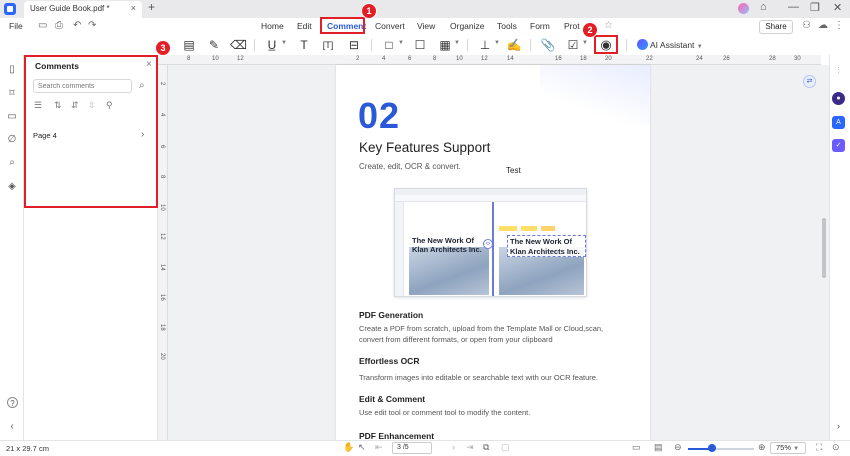 This screenshot has height=456, width=850. What do you see at coordinates (838, 145) in the screenshot?
I see `check-panel-icon: ✓` at bounding box center [838, 145].